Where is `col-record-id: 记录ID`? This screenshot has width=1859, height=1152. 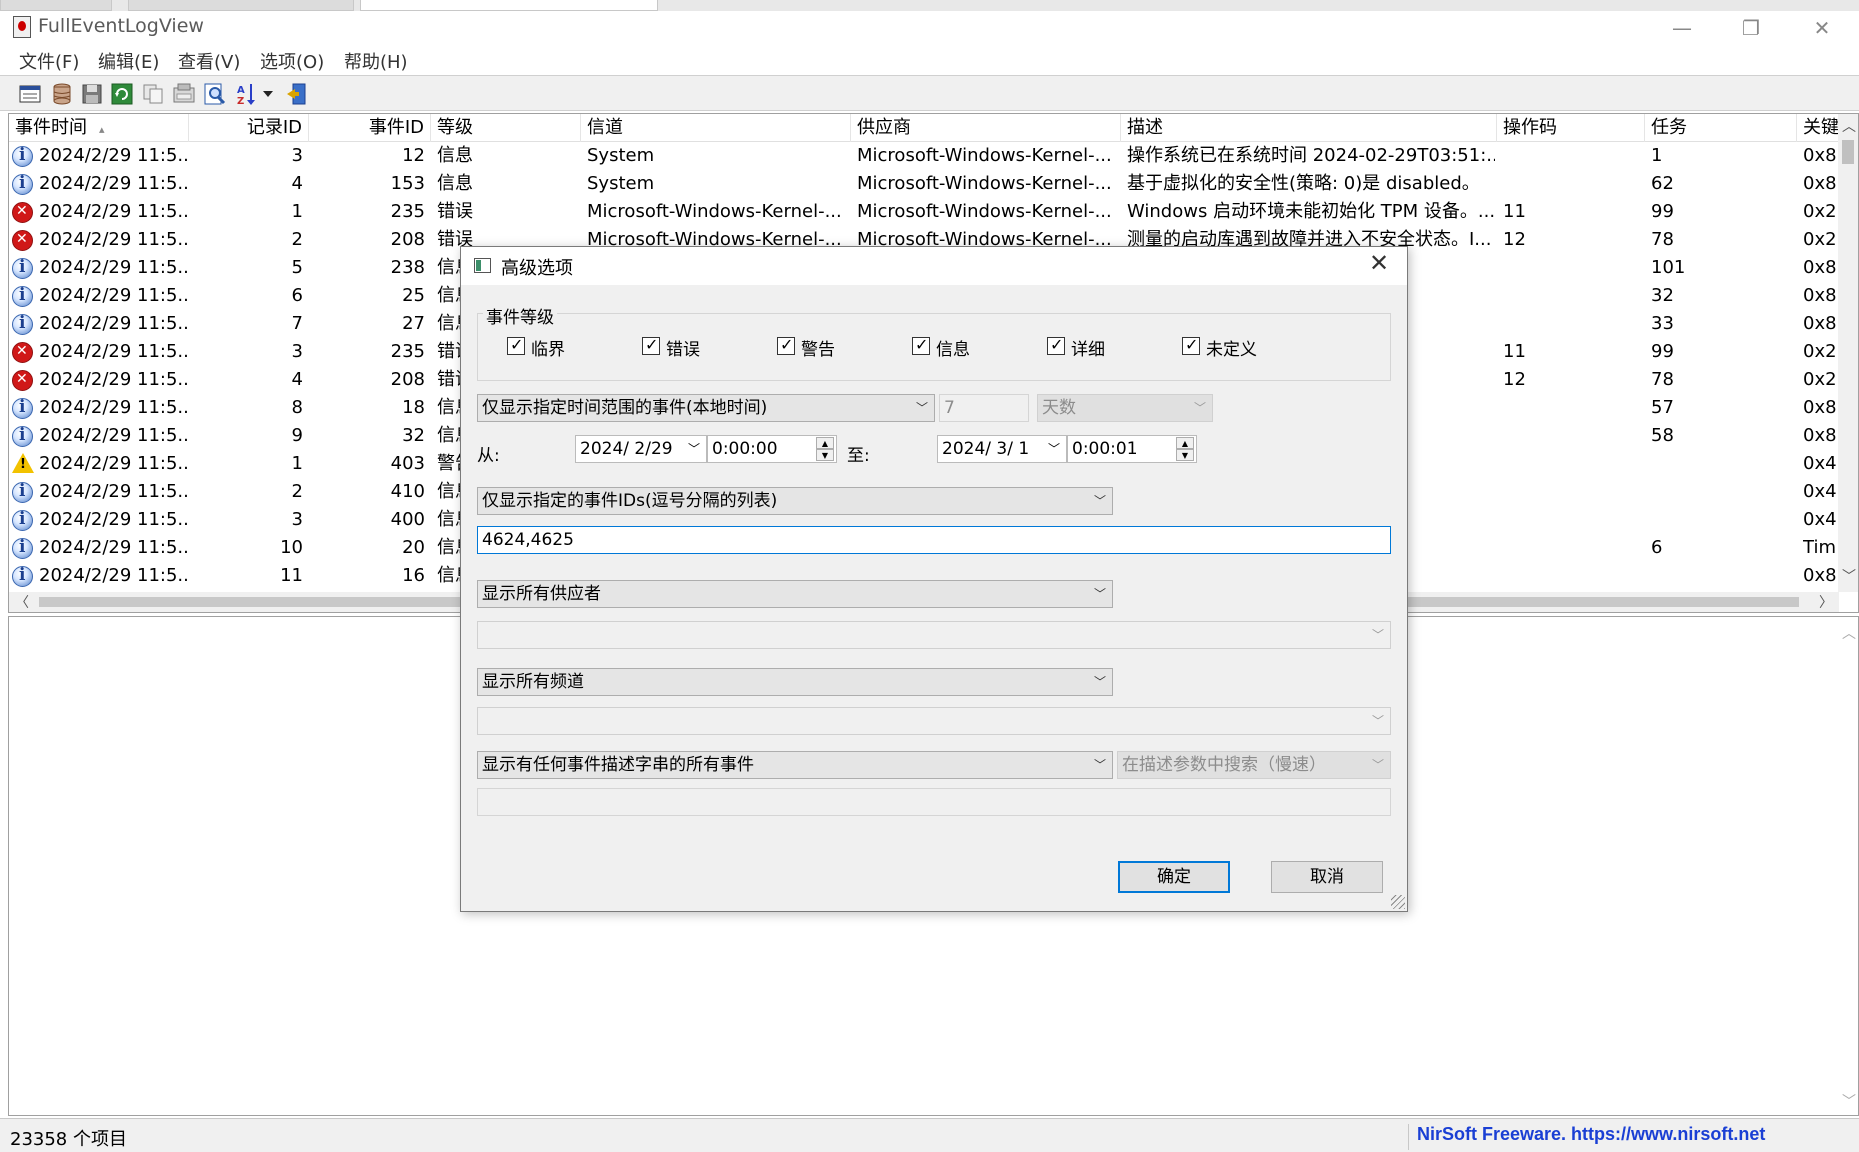 col-record-id: 记录ID is located at coordinates (249, 128).